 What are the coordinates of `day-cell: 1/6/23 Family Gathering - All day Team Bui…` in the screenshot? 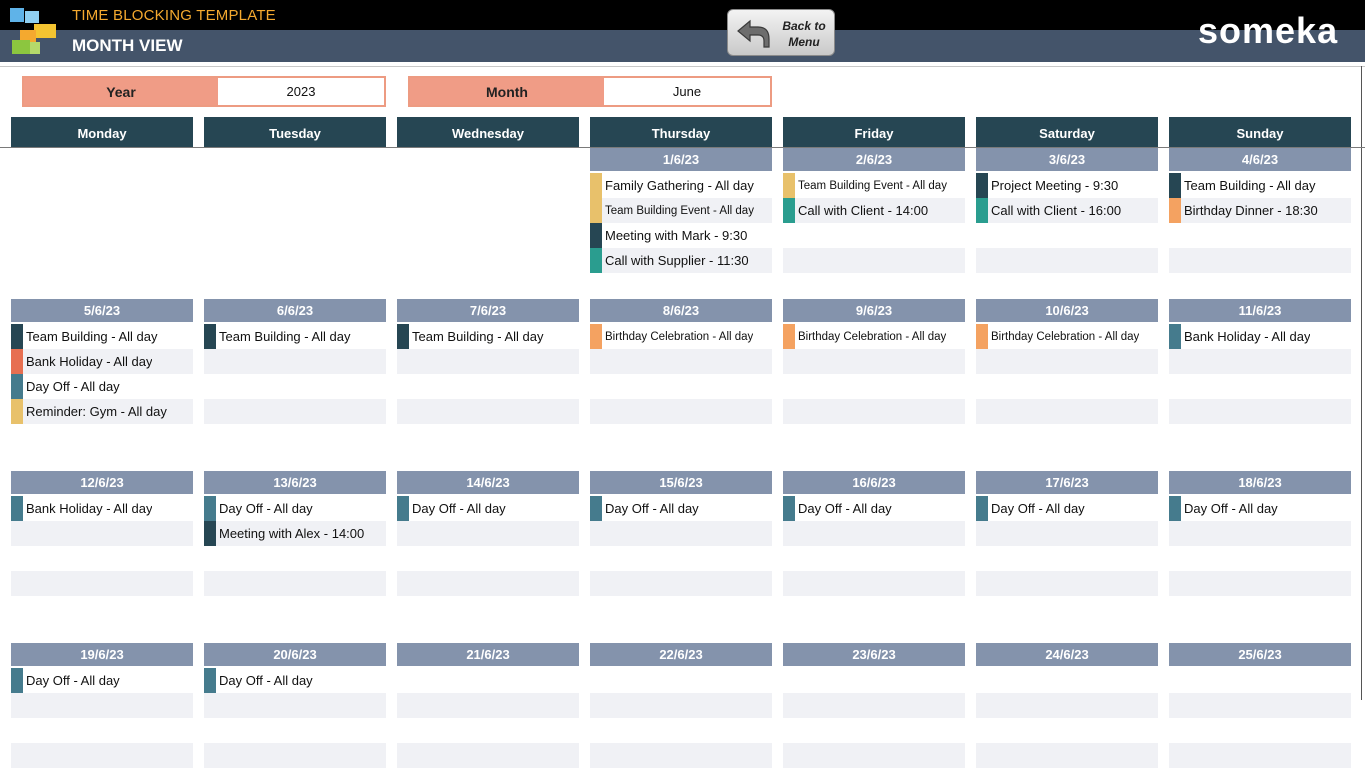 It's located at (681, 210).